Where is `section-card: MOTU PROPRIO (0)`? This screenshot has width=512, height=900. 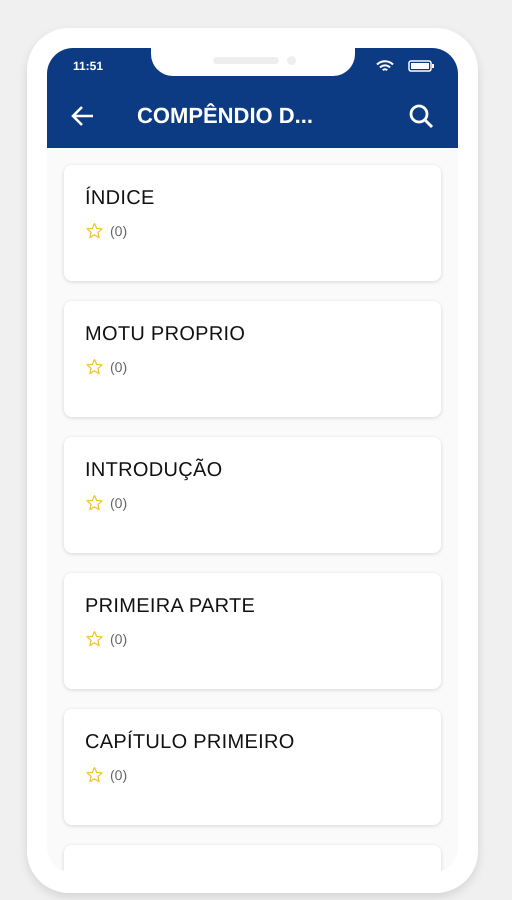 section-card: MOTU PROPRIO (0) is located at coordinates (252, 359).